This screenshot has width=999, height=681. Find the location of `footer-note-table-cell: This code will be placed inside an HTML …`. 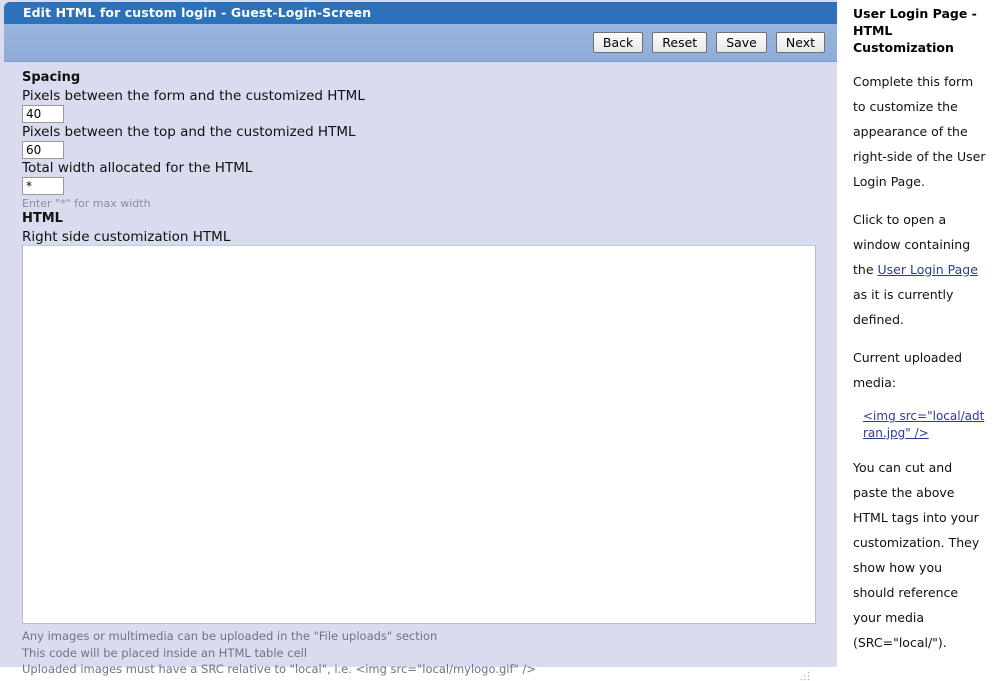

footer-note-table-cell: This code will be placed inside an HTML … is located at coordinates (165, 652).